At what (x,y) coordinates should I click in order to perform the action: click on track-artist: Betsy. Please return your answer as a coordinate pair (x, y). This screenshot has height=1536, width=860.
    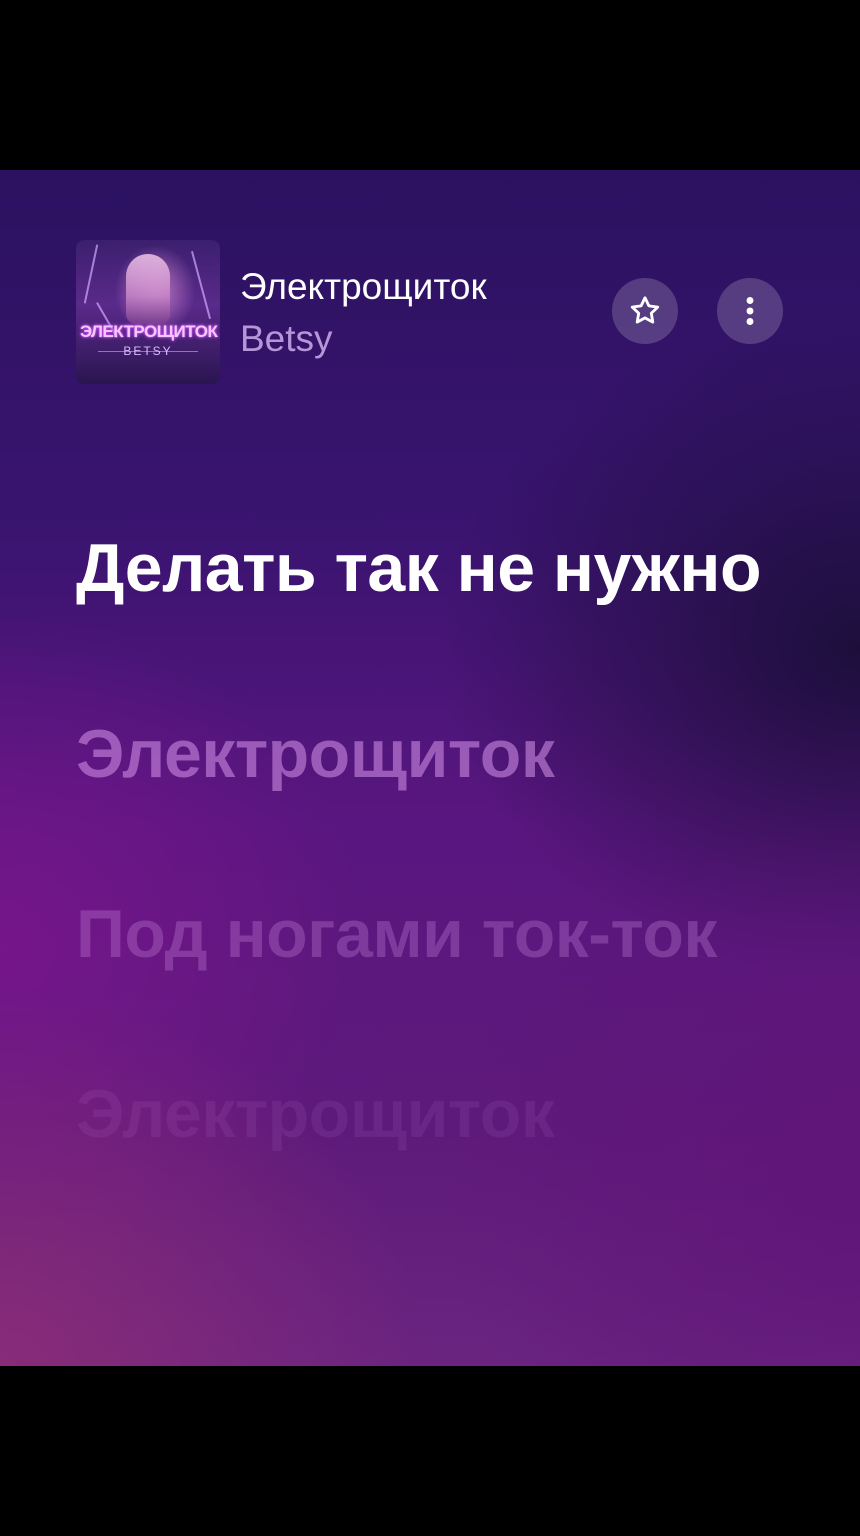
    Looking at the image, I should click on (286, 339).